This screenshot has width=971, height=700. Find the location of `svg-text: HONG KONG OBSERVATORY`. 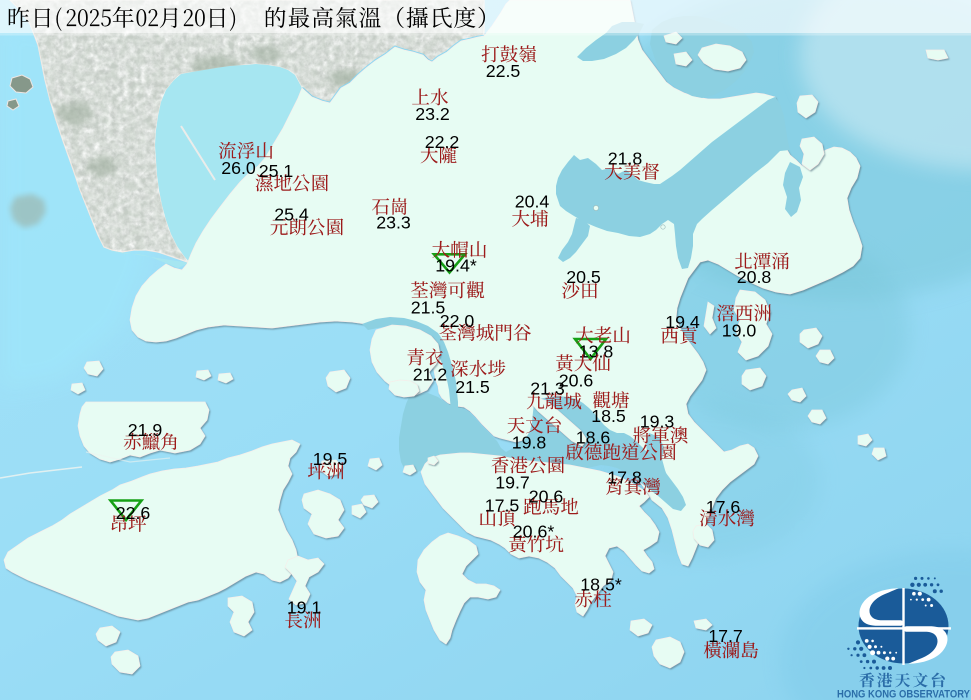

svg-text: HONG KONG OBSERVATORY is located at coordinates (903, 694).